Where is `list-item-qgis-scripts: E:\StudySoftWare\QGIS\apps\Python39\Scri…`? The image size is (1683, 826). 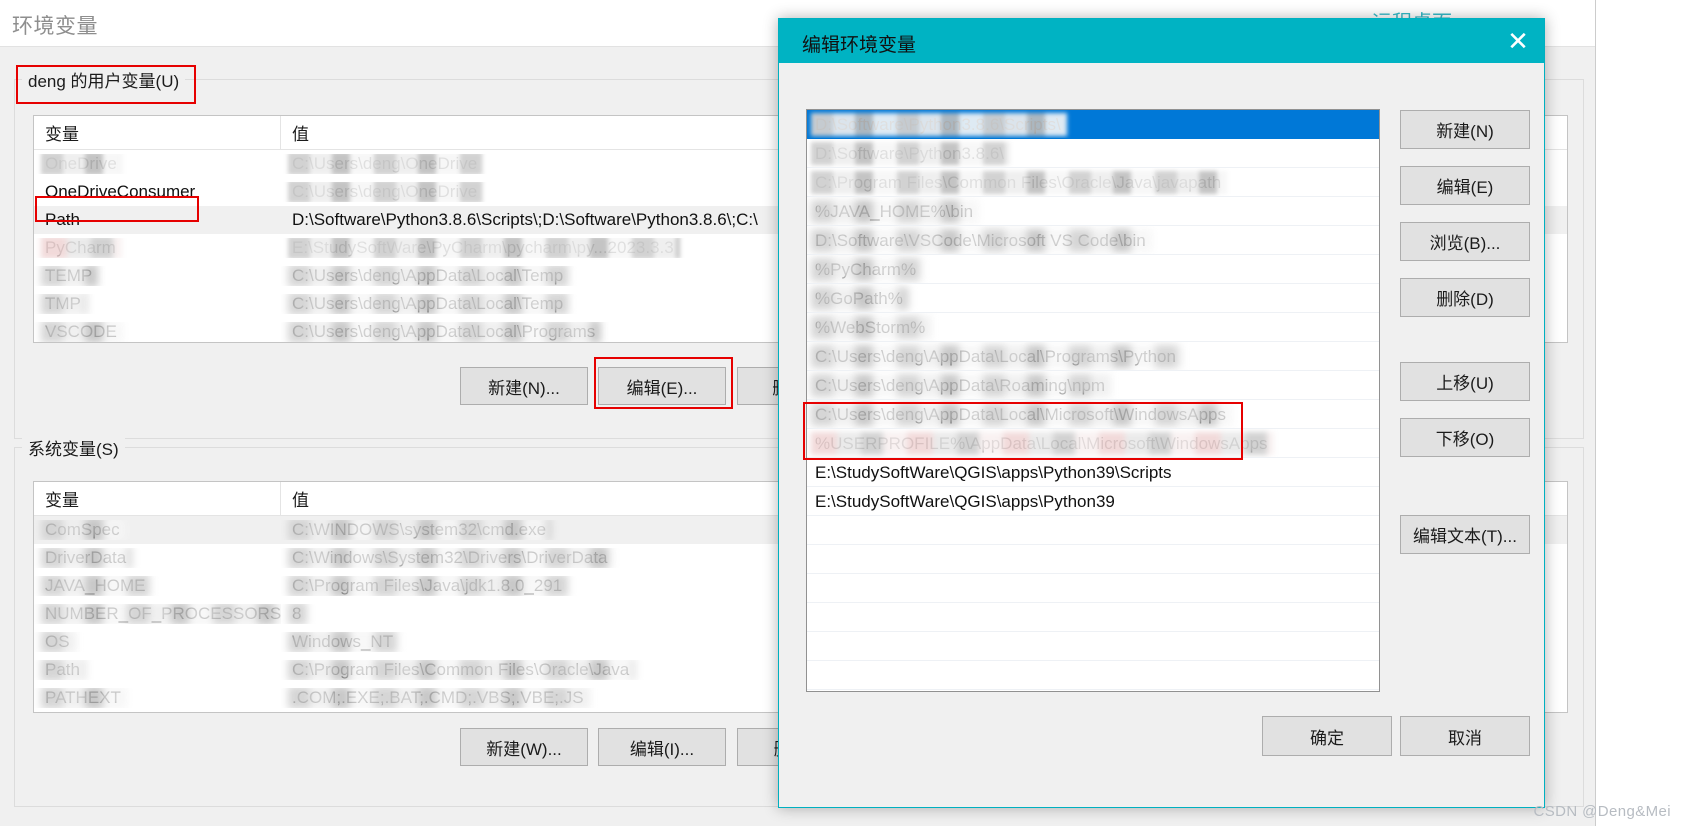 list-item-qgis-scripts: E:\StudySoftWare\QGIS\apps\Python39\Scri… is located at coordinates (1093, 472).